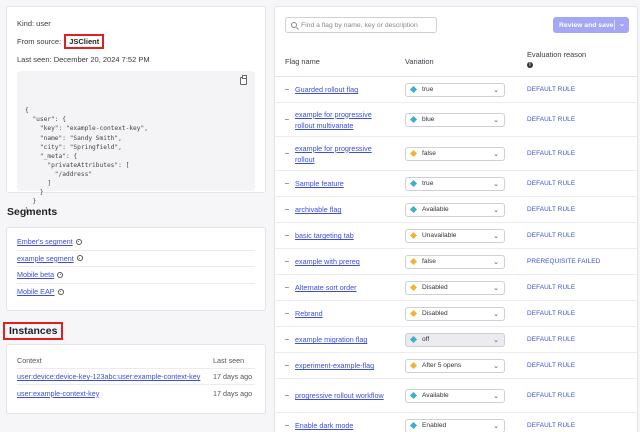  I want to click on variation-select: Unavailable ⌄, so click(455, 235).